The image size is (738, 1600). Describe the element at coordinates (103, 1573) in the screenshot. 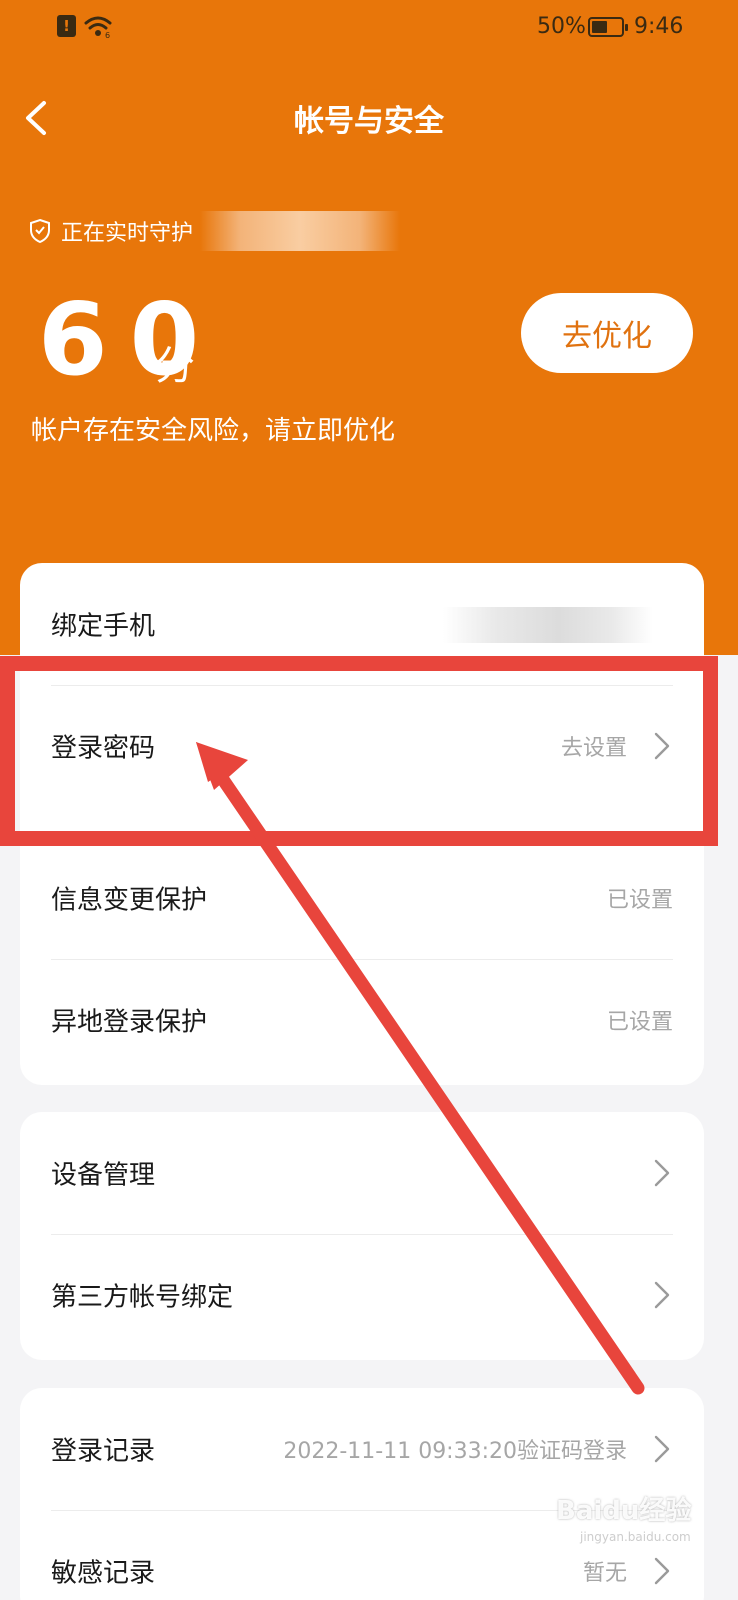

I see `row-label: 敏感记录` at that location.